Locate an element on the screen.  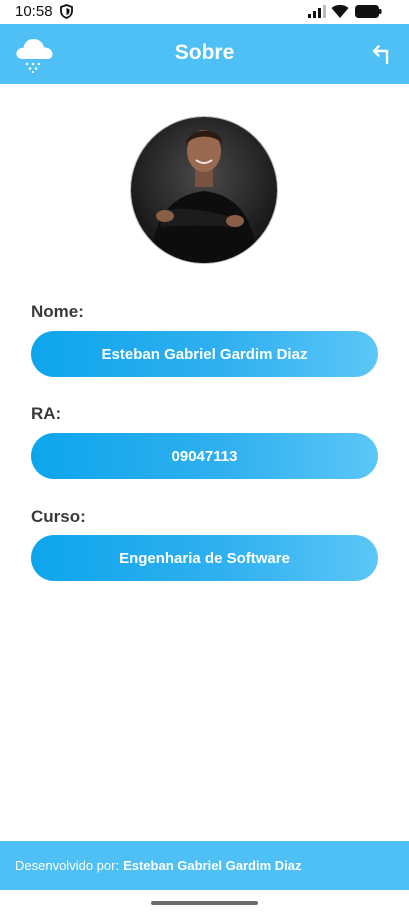
battery-icon is located at coordinates (368, 14).